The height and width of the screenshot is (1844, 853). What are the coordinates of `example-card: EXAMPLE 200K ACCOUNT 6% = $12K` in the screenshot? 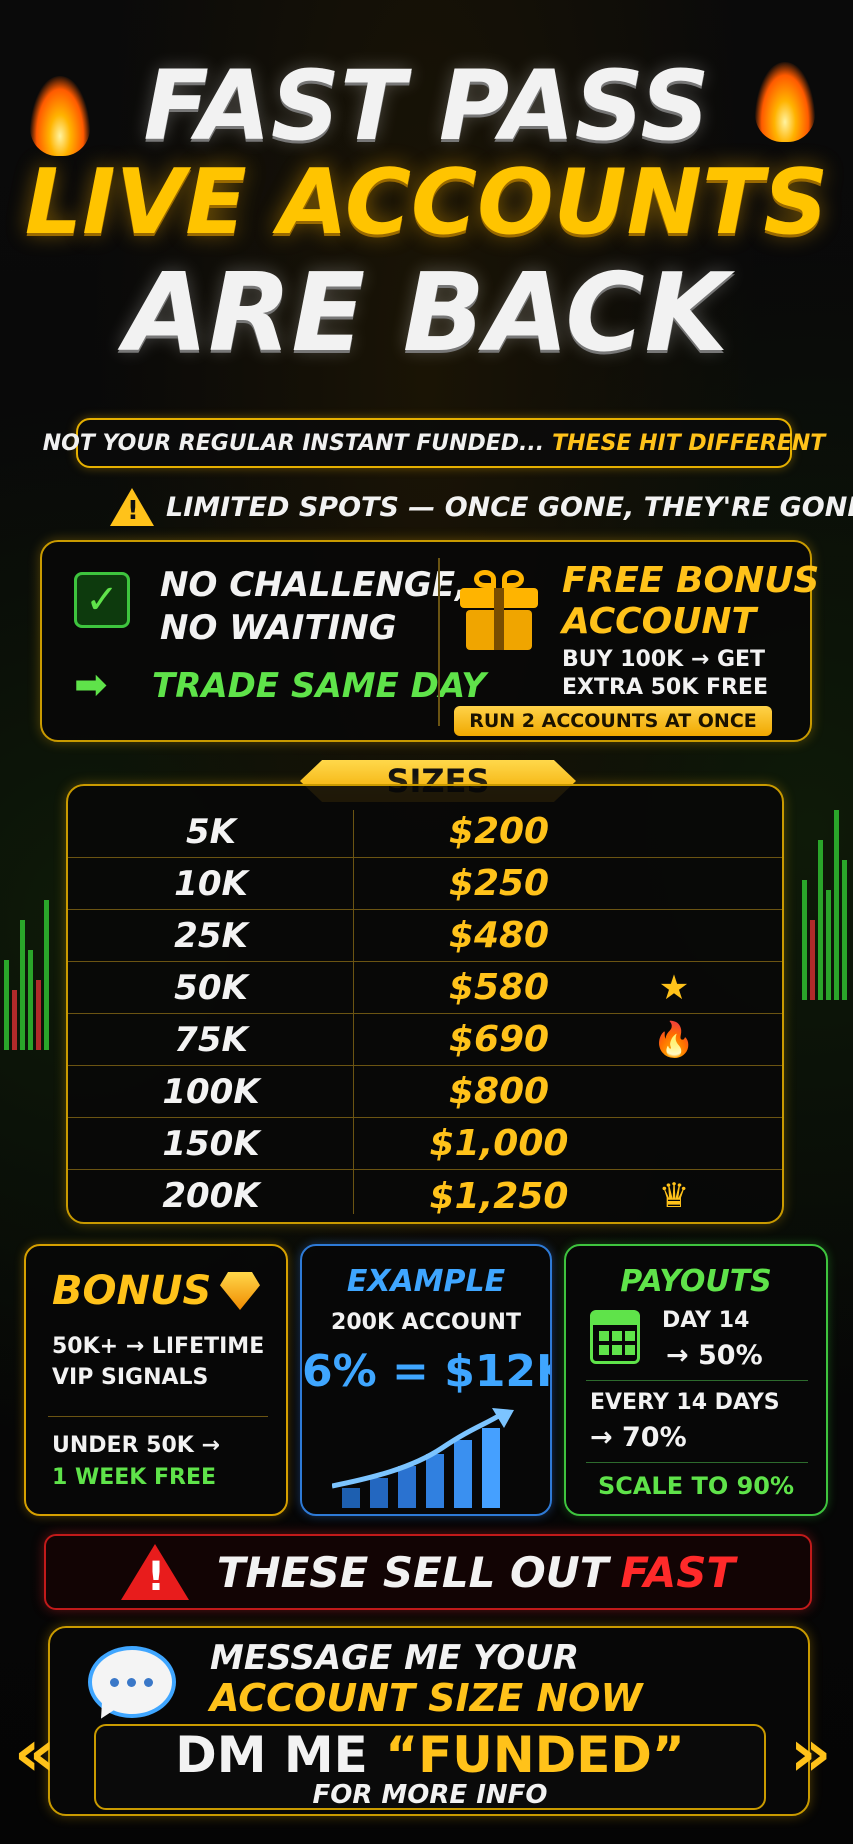 It's located at (426, 1380).